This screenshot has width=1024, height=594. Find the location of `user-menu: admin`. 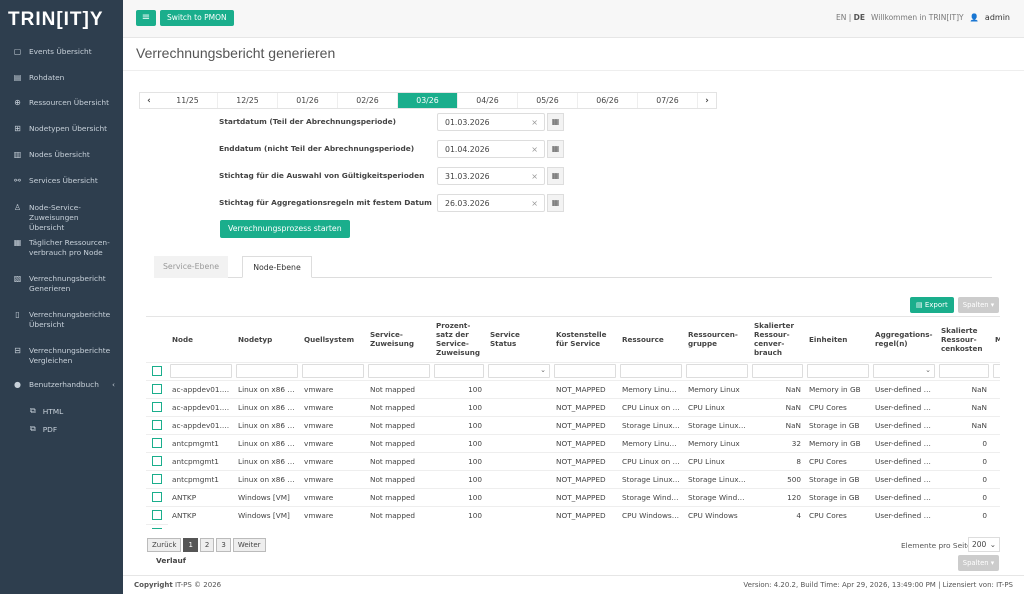

user-menu: admin is located at coordinates (997, 17).